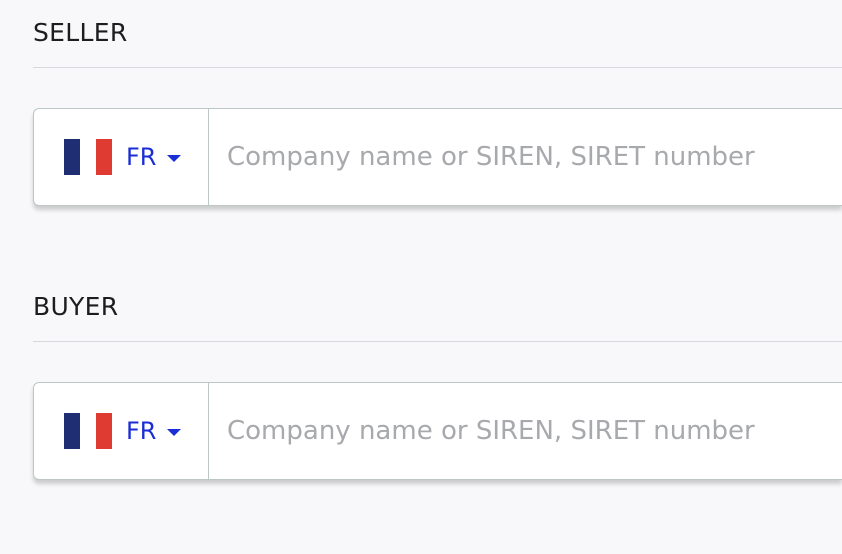 The width and height of the screenshot is (842, 554). I want to click on seller-divider, so click(437, 67).